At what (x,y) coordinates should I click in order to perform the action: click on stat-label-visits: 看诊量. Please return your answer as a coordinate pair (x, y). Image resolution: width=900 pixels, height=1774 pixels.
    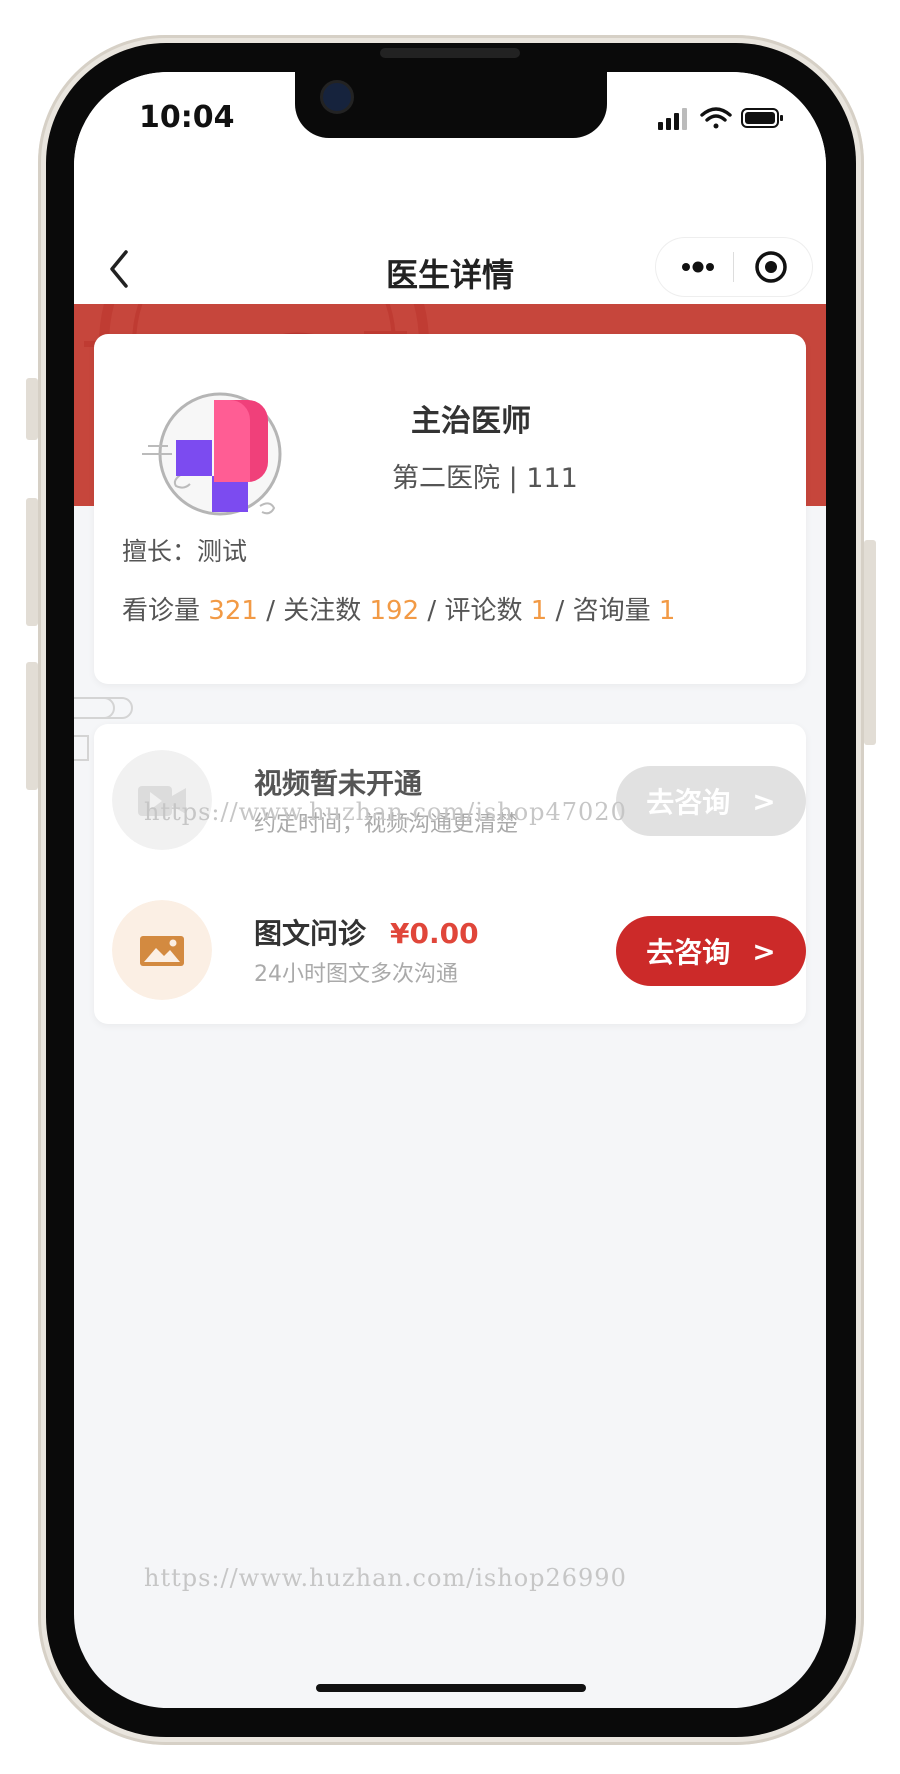
    Looking at the image, I should click on (161, 611).